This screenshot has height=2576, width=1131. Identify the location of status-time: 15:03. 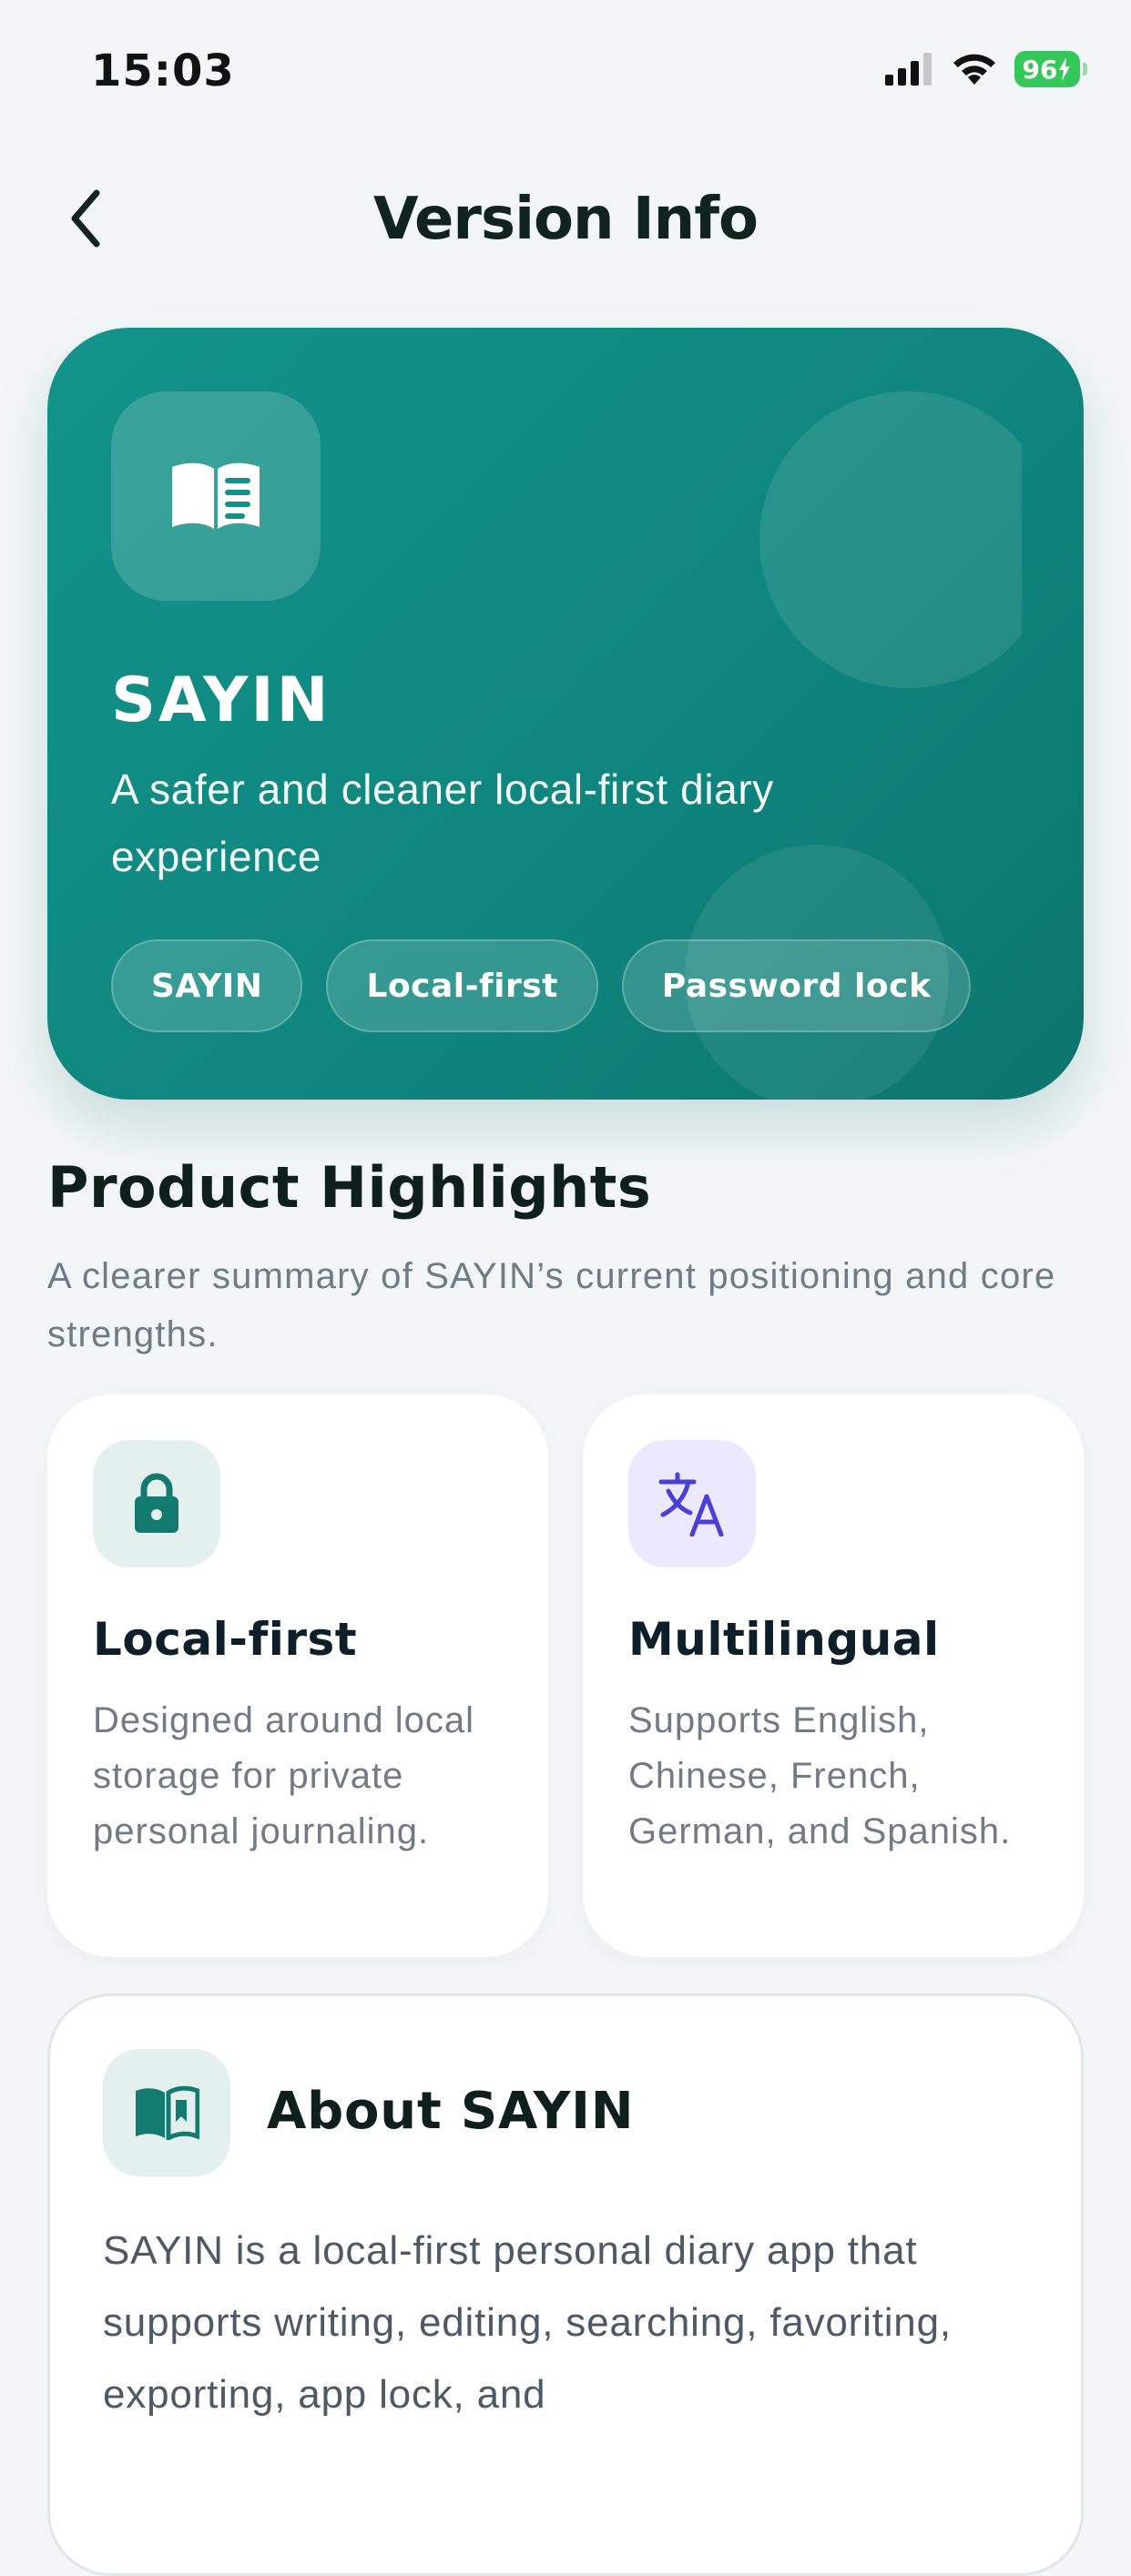
(163, 71).